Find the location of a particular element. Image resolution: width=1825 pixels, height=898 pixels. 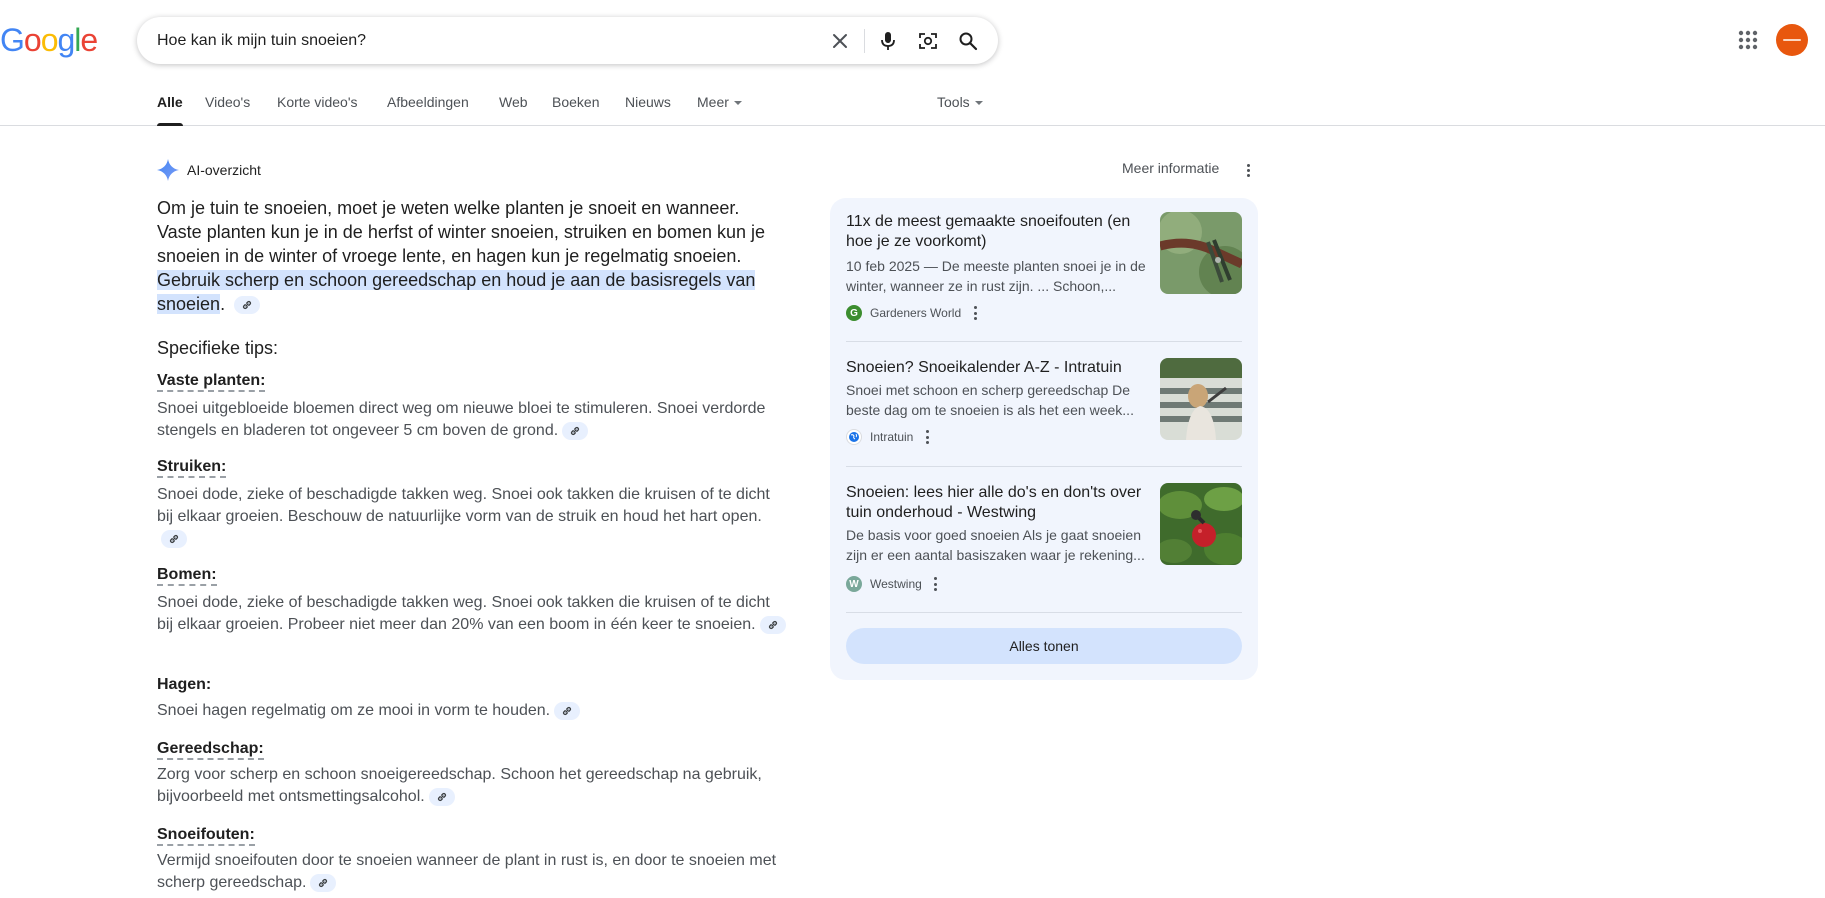

tip-title: Vaste planten: is located at coordinates (211, 382).